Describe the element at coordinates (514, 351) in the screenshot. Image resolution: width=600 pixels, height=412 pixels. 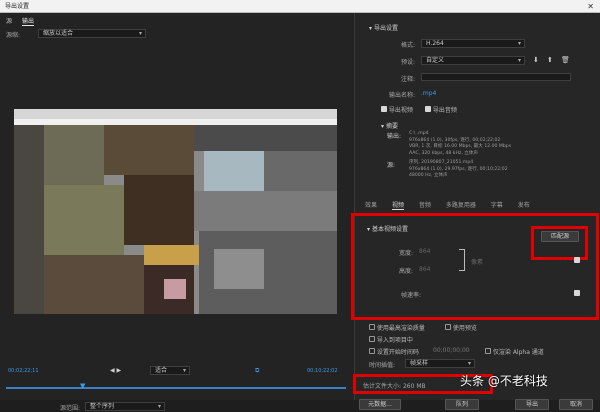
I see `render-alpha-option: 仅渲染 Alpha 通道` at that location.